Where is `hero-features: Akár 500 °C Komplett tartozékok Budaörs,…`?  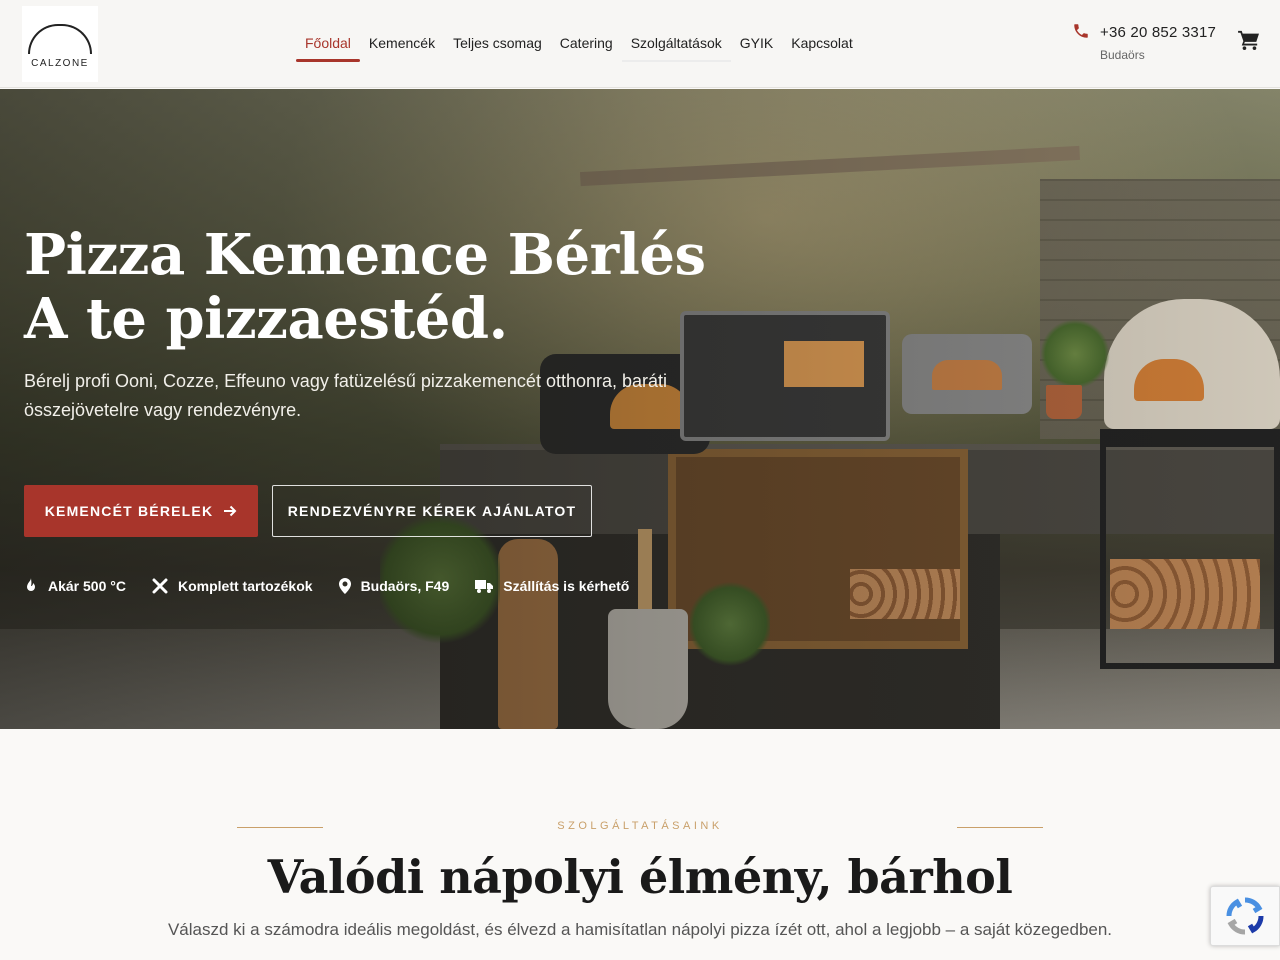 hero-features: Akár 500 °C Komplett tartozékok Budaörs,… is located at coordinates (326, 586).